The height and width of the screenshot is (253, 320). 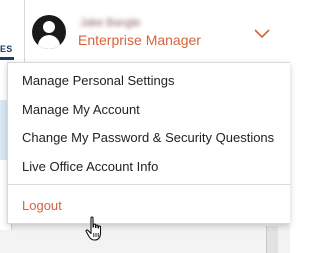 What do you see at coordinates (24, 31) in the screenshot?
I see `header-divider` at bounding box center [24, 31].